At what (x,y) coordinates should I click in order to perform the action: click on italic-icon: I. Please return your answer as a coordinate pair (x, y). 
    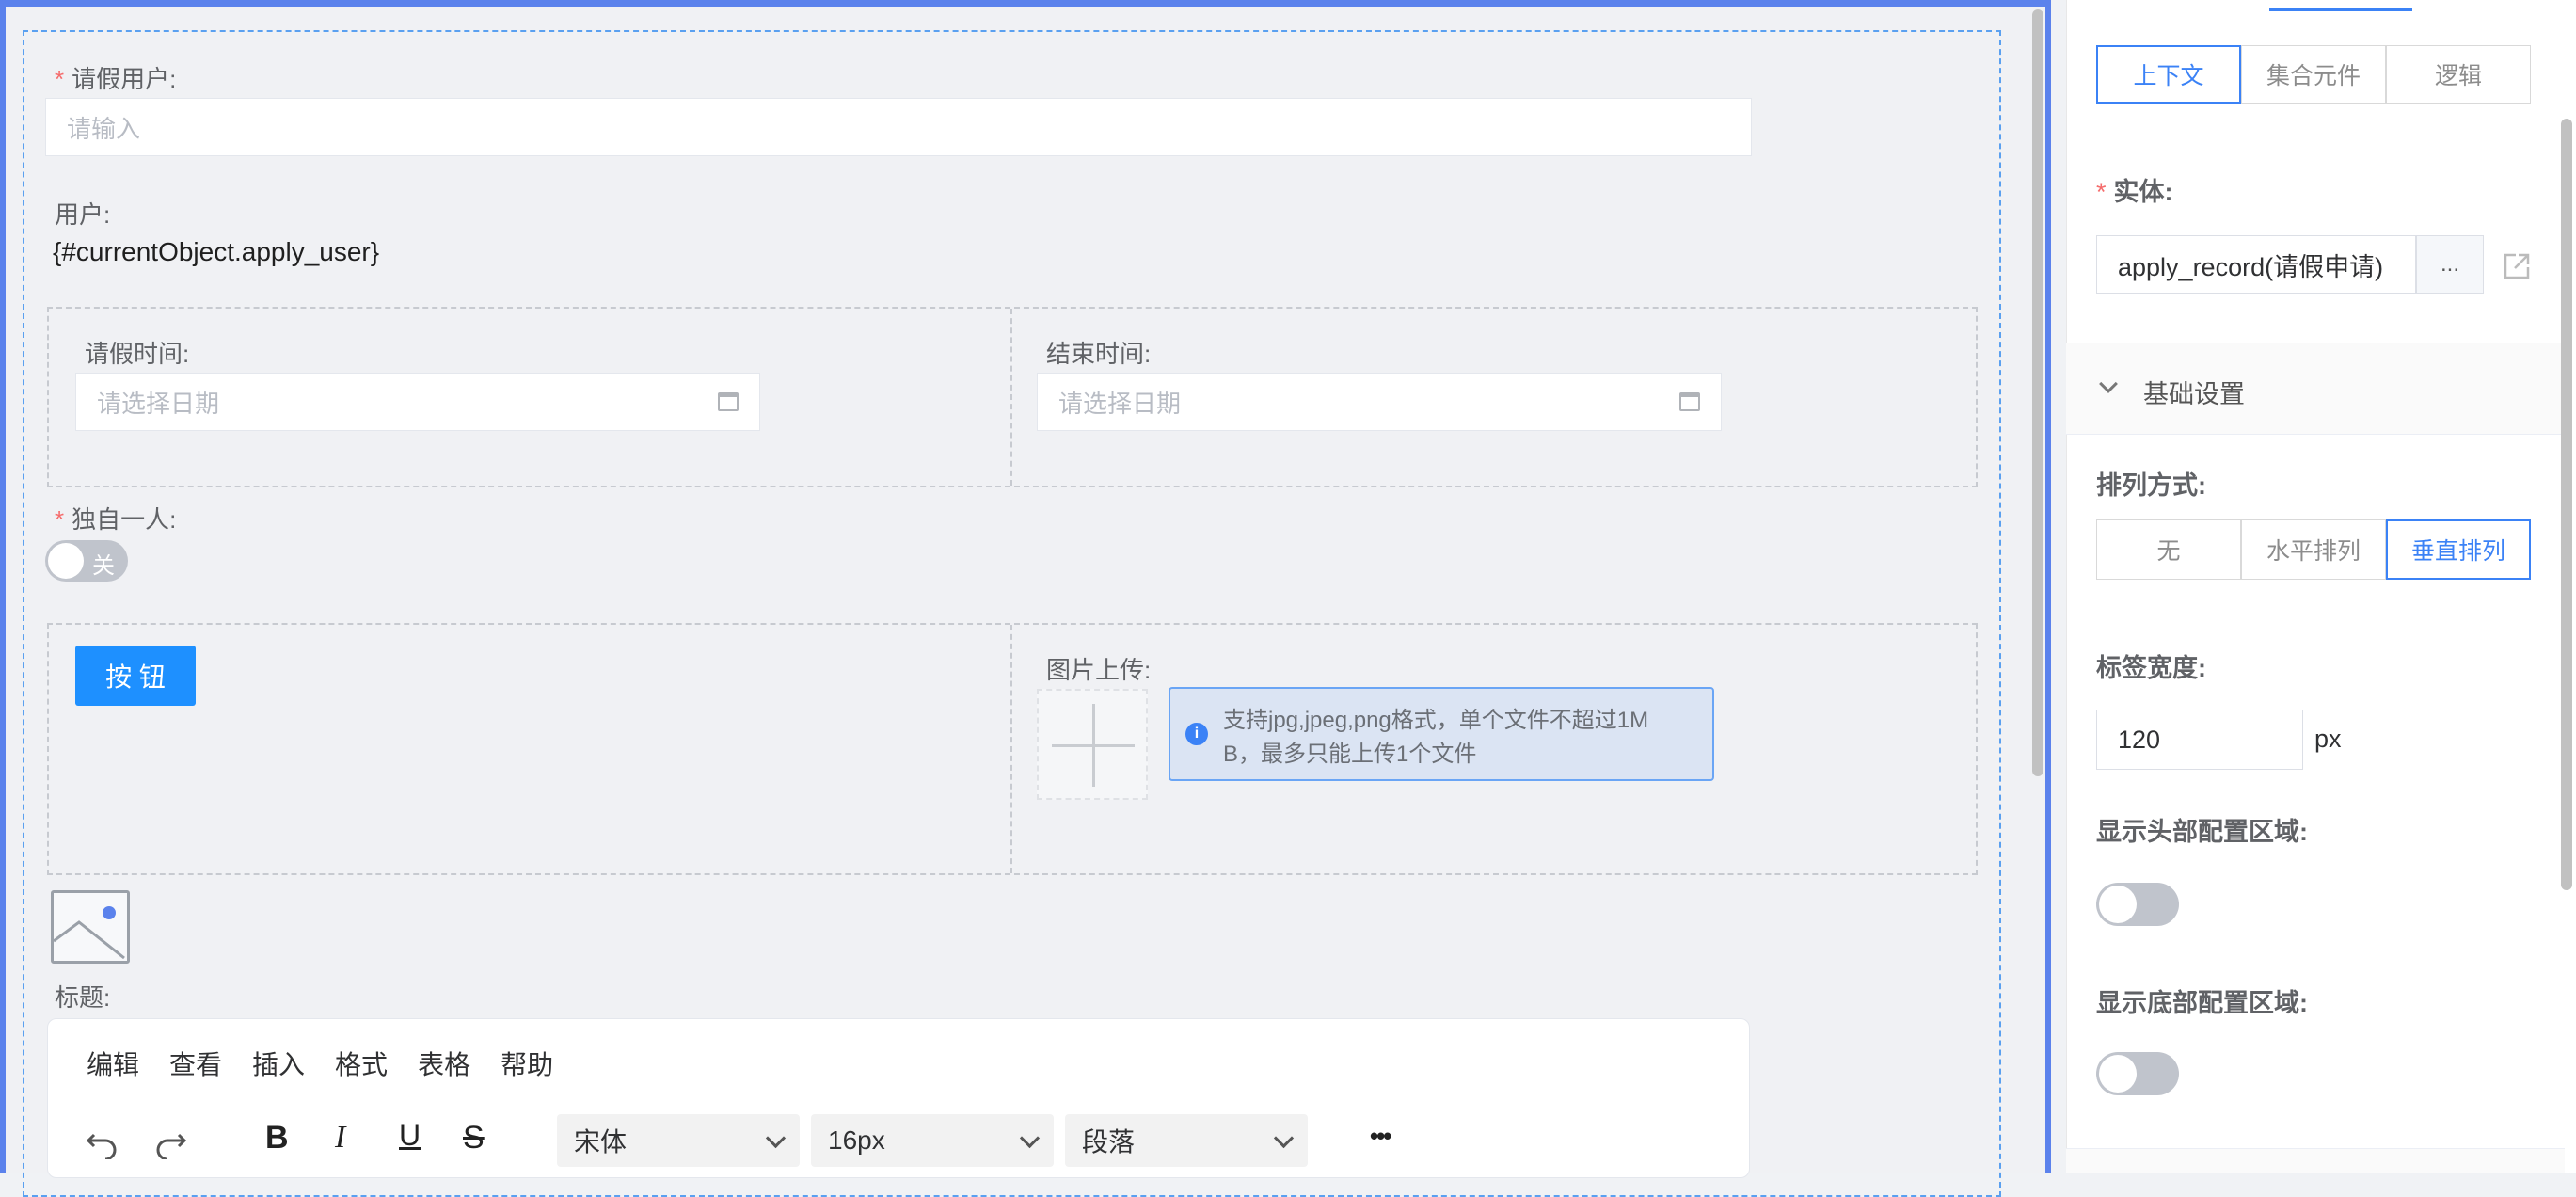
    Looking at the image, I should click on (340, 1138).